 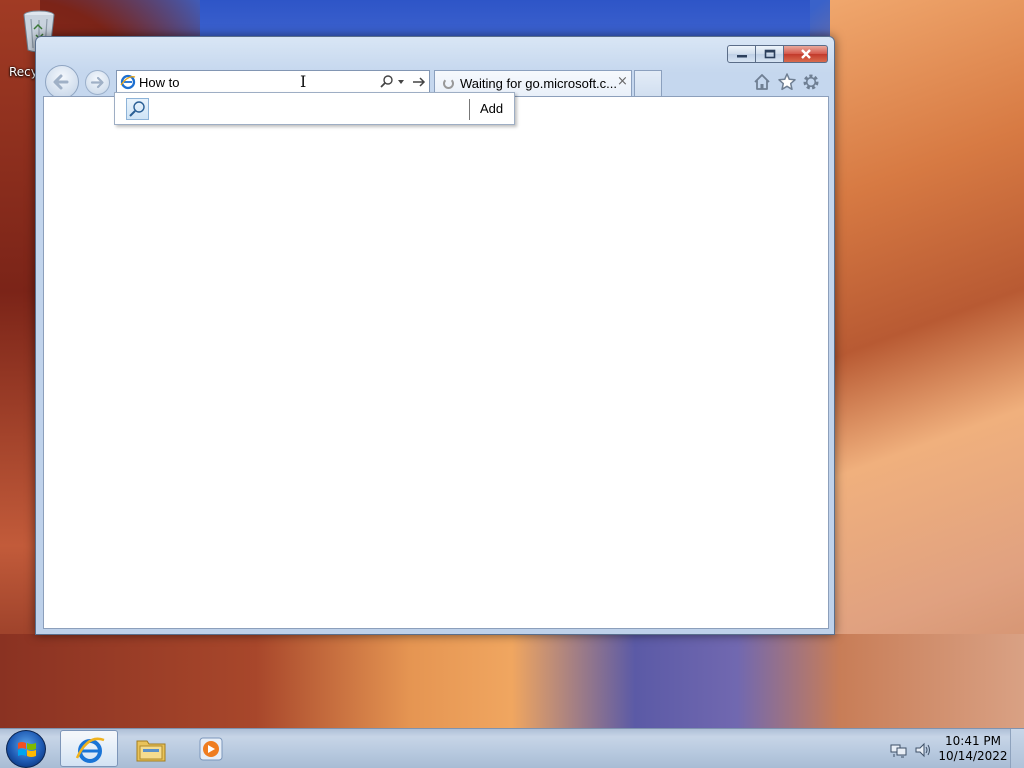 What do you see at coordinates (1017, 748) in the screenshot?
I see `show-desktop-button` at bounding box center [1017, 748].